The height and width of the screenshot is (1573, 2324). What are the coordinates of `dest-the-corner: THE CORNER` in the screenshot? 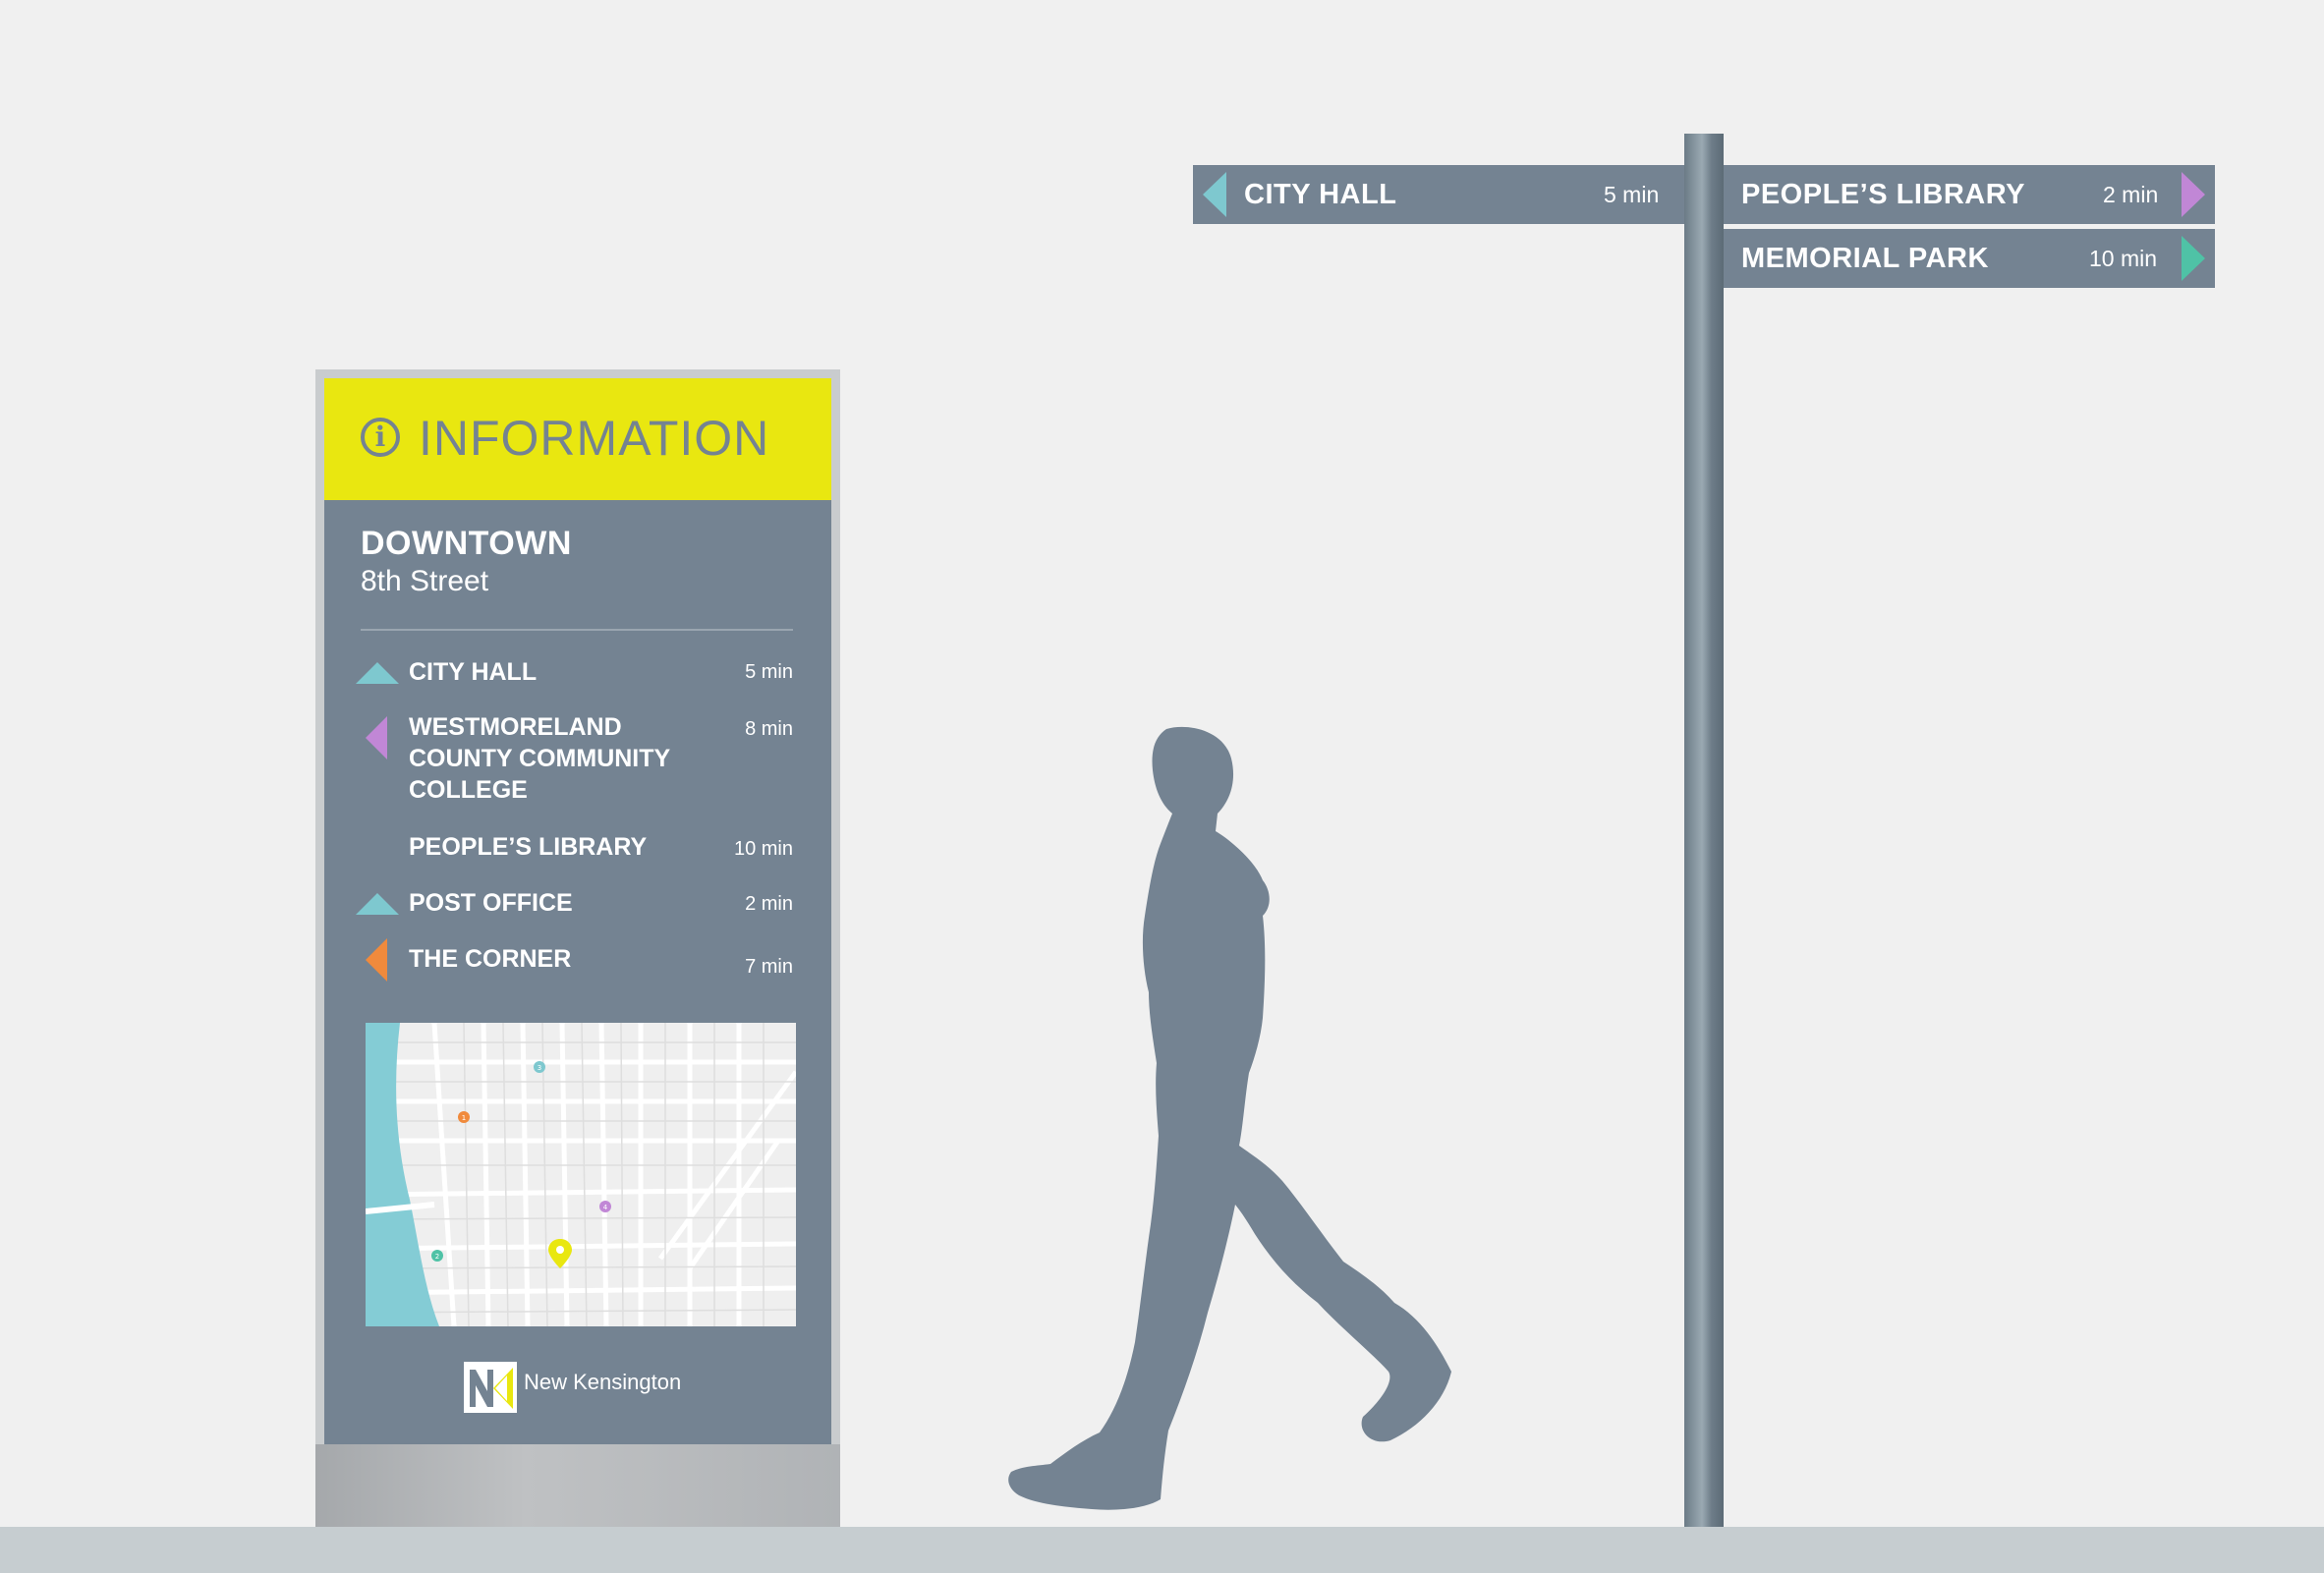 It's located at (490, 959).